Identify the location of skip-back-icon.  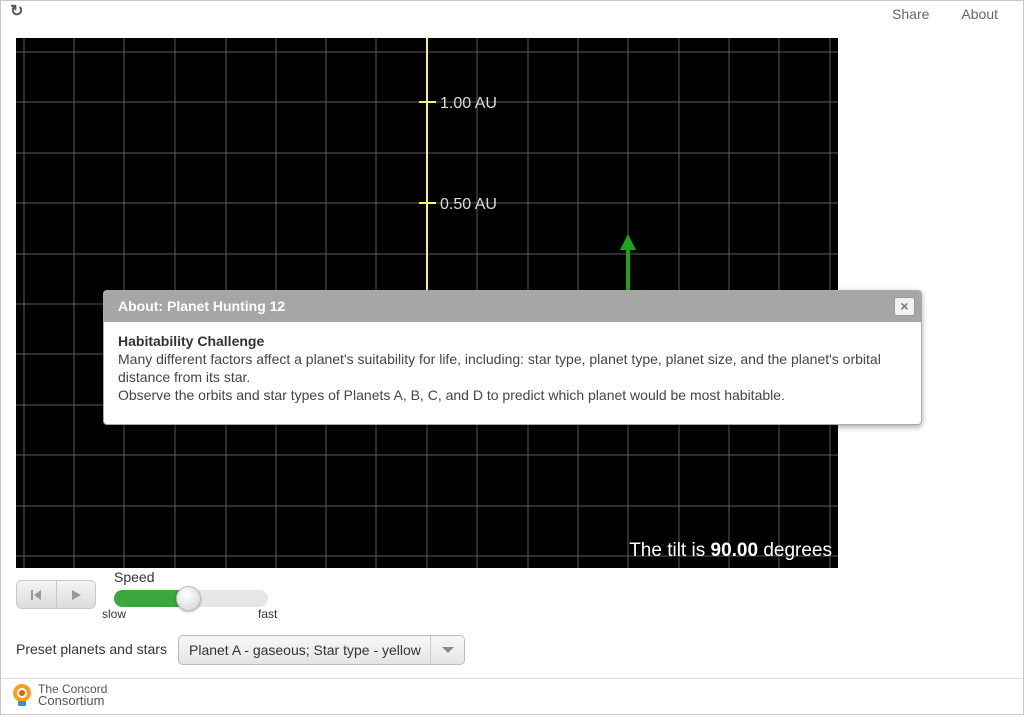
(36, 594).